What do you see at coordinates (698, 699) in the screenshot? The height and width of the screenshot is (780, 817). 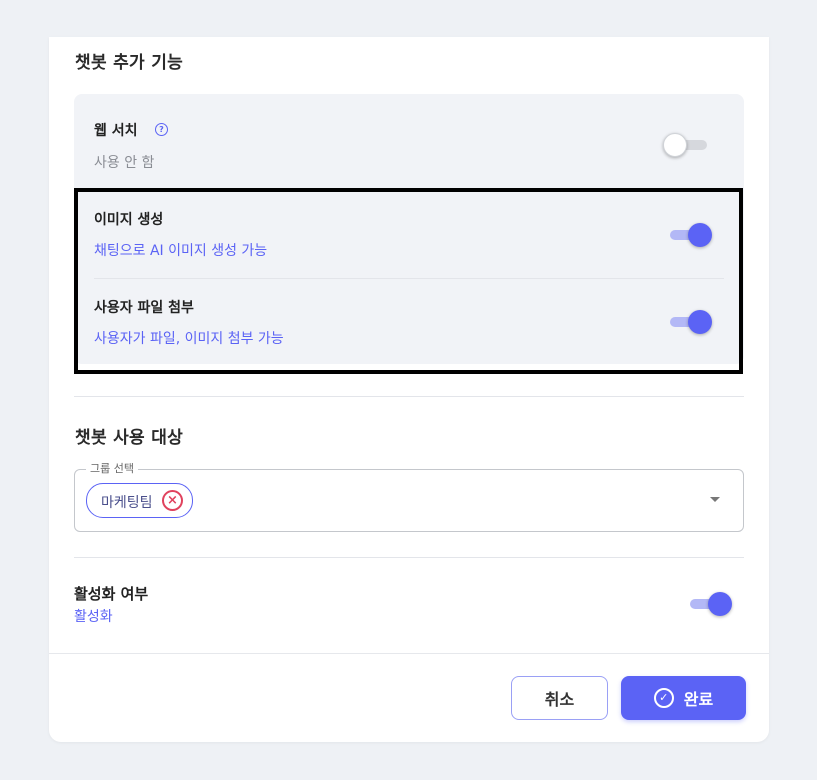 I see `done-button-label: 완료` at bounding box center [698, 699].